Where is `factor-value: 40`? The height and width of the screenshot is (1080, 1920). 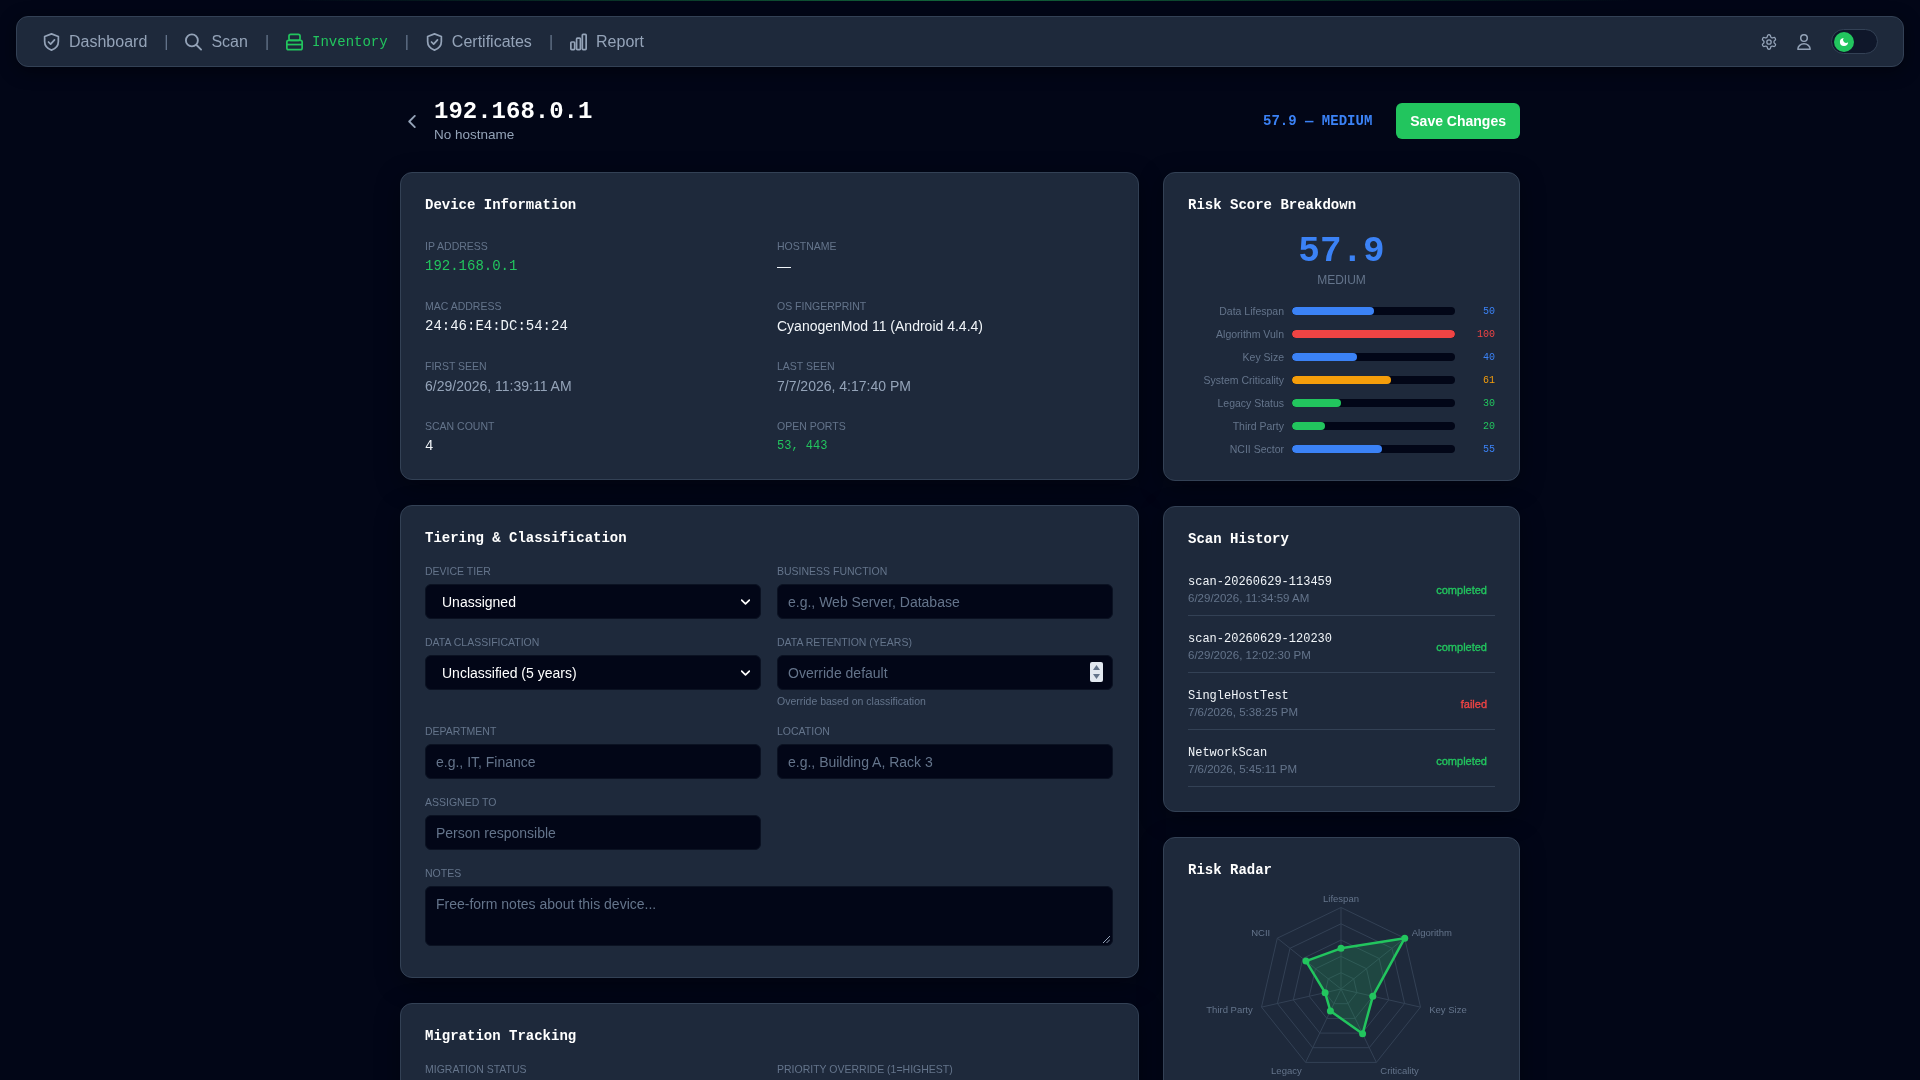 factor-value: 40 is located at coordinates (1489, 357).